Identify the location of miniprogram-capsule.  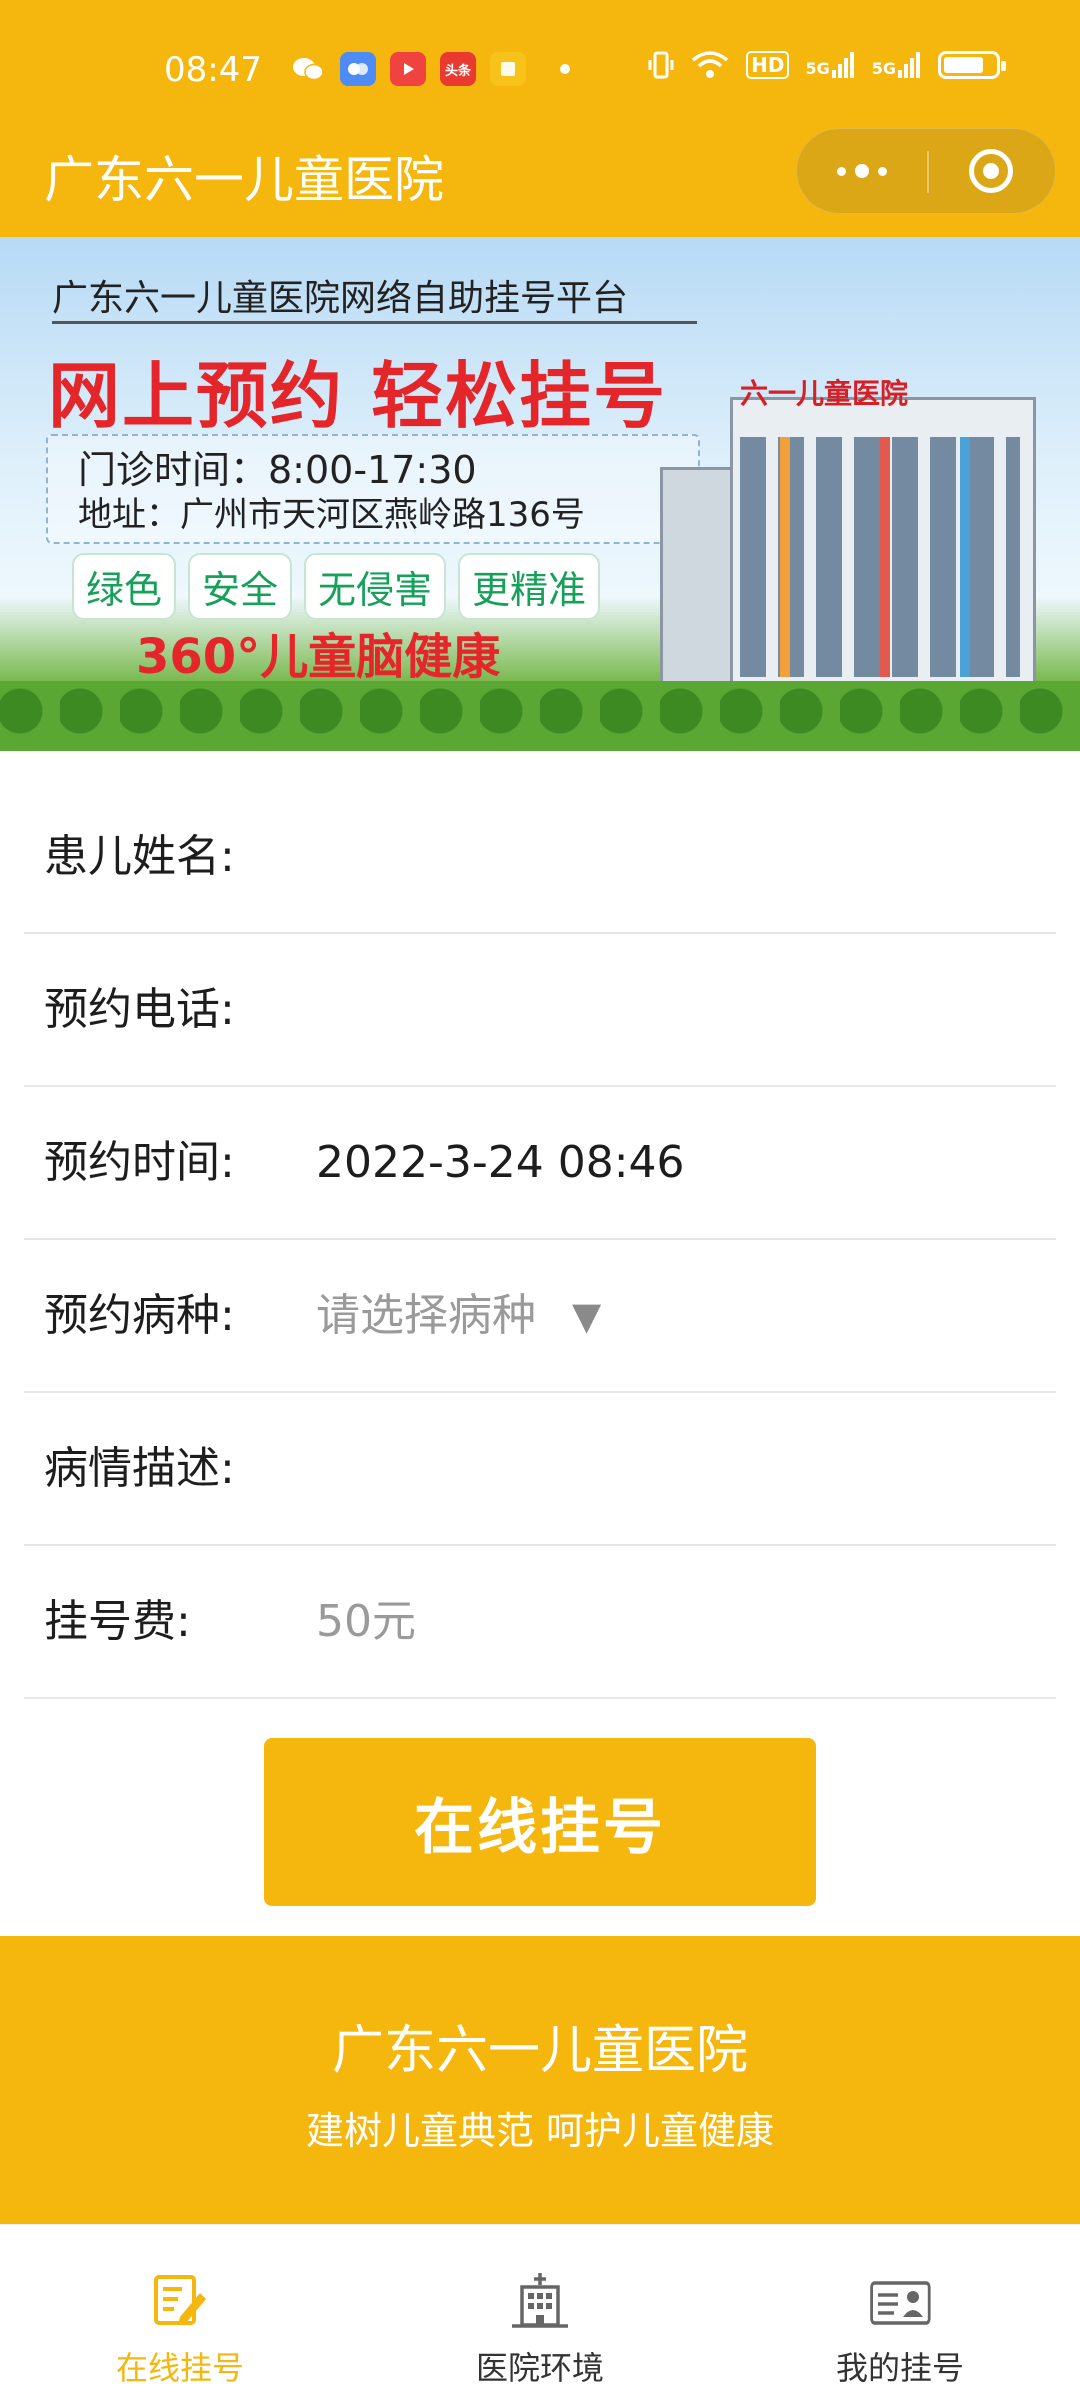
(926, 171).